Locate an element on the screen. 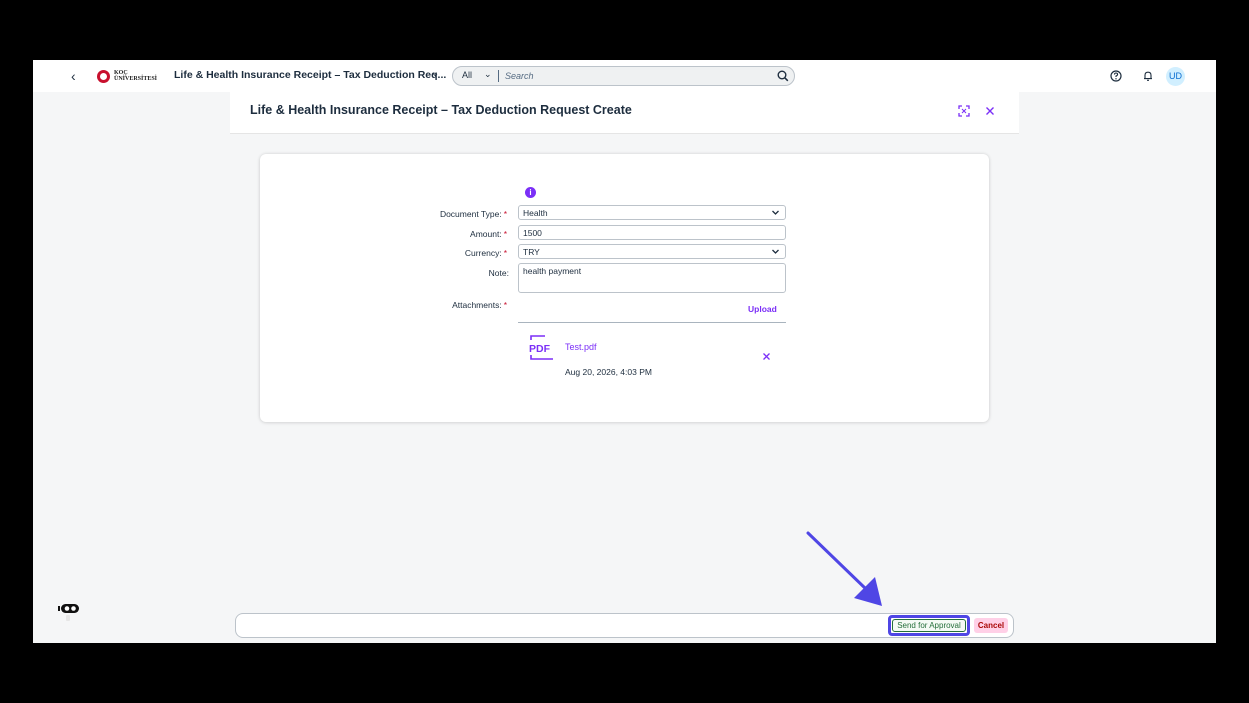  annotation-arrow is located at coordinates (844, 568).